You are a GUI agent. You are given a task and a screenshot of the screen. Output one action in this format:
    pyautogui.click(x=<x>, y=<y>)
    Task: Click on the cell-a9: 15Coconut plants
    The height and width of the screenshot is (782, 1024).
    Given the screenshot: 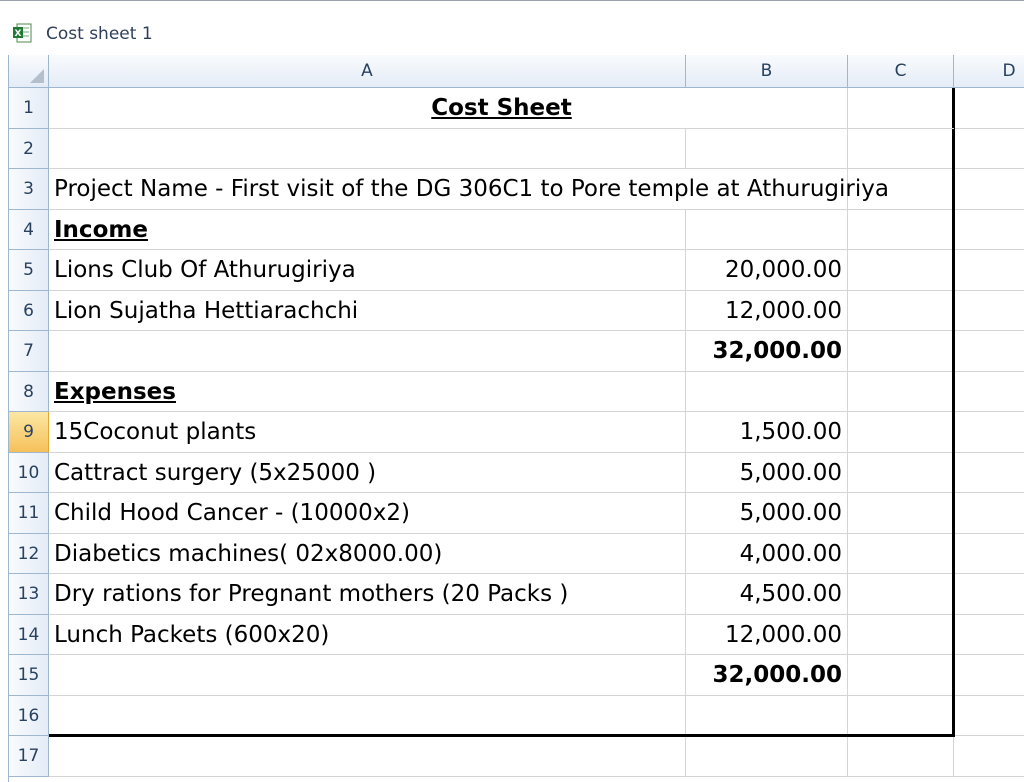 What is the action you would take?
    pyautogui.click(x=367, y=432)
    